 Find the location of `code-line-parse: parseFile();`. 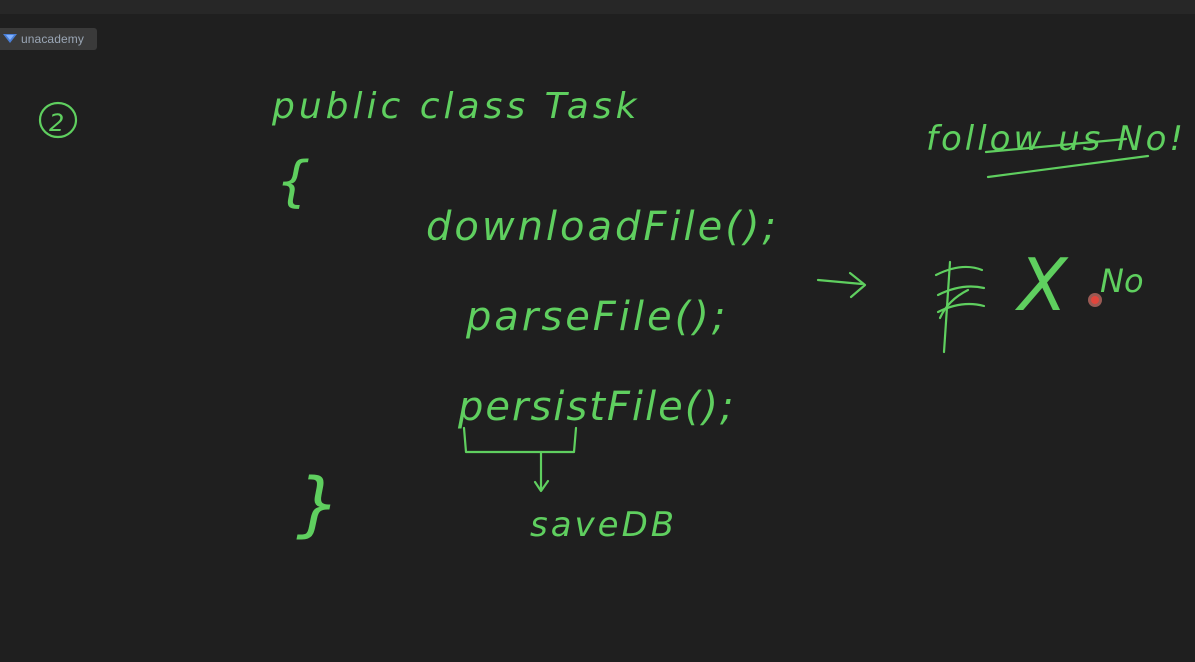

code-line-parse: parseFile(); is located at coordinates (596, 317).